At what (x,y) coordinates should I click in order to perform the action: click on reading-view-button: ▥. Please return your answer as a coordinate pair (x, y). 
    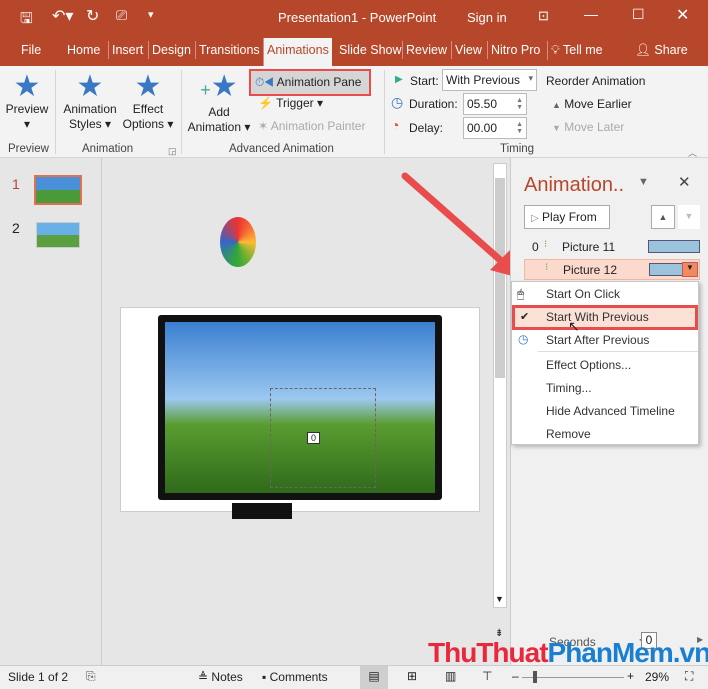
    Looking at the image, I should click on (450, 676).